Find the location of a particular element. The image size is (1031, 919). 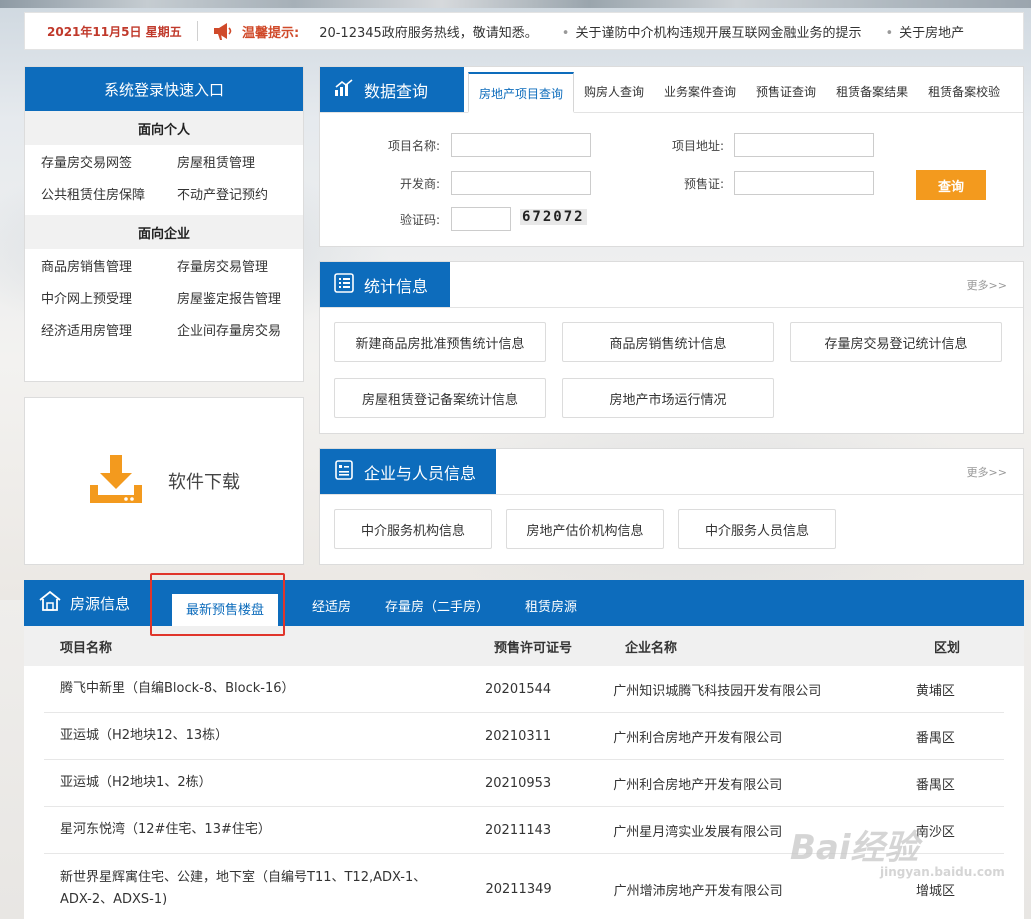

developer-label: 开发商: is located at coordinates (419, 184).